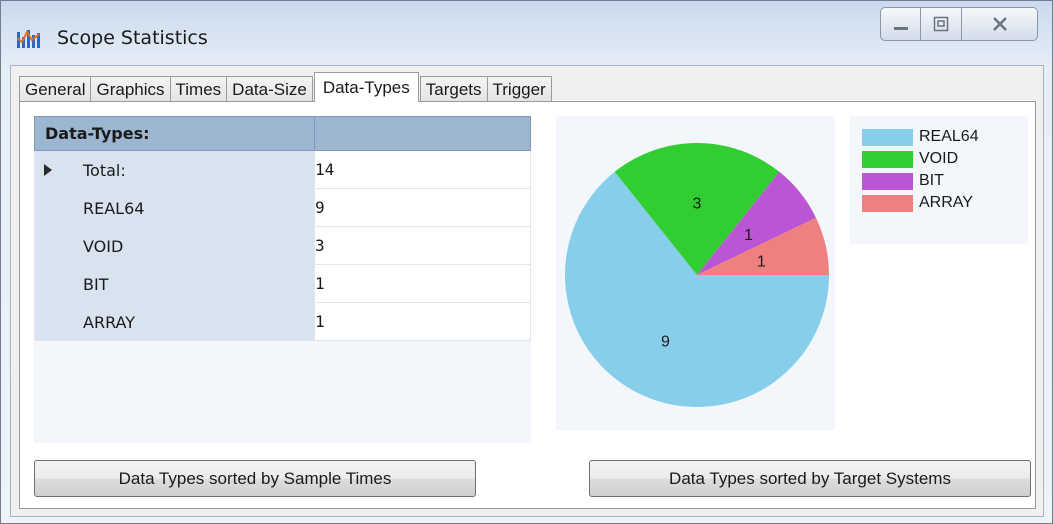 This screenshot has height=524, width=1053. What do you see at coordinates (422, 169) in the screenshot?
I see `row-value-cell: 14` at bounding box center [422, 169].